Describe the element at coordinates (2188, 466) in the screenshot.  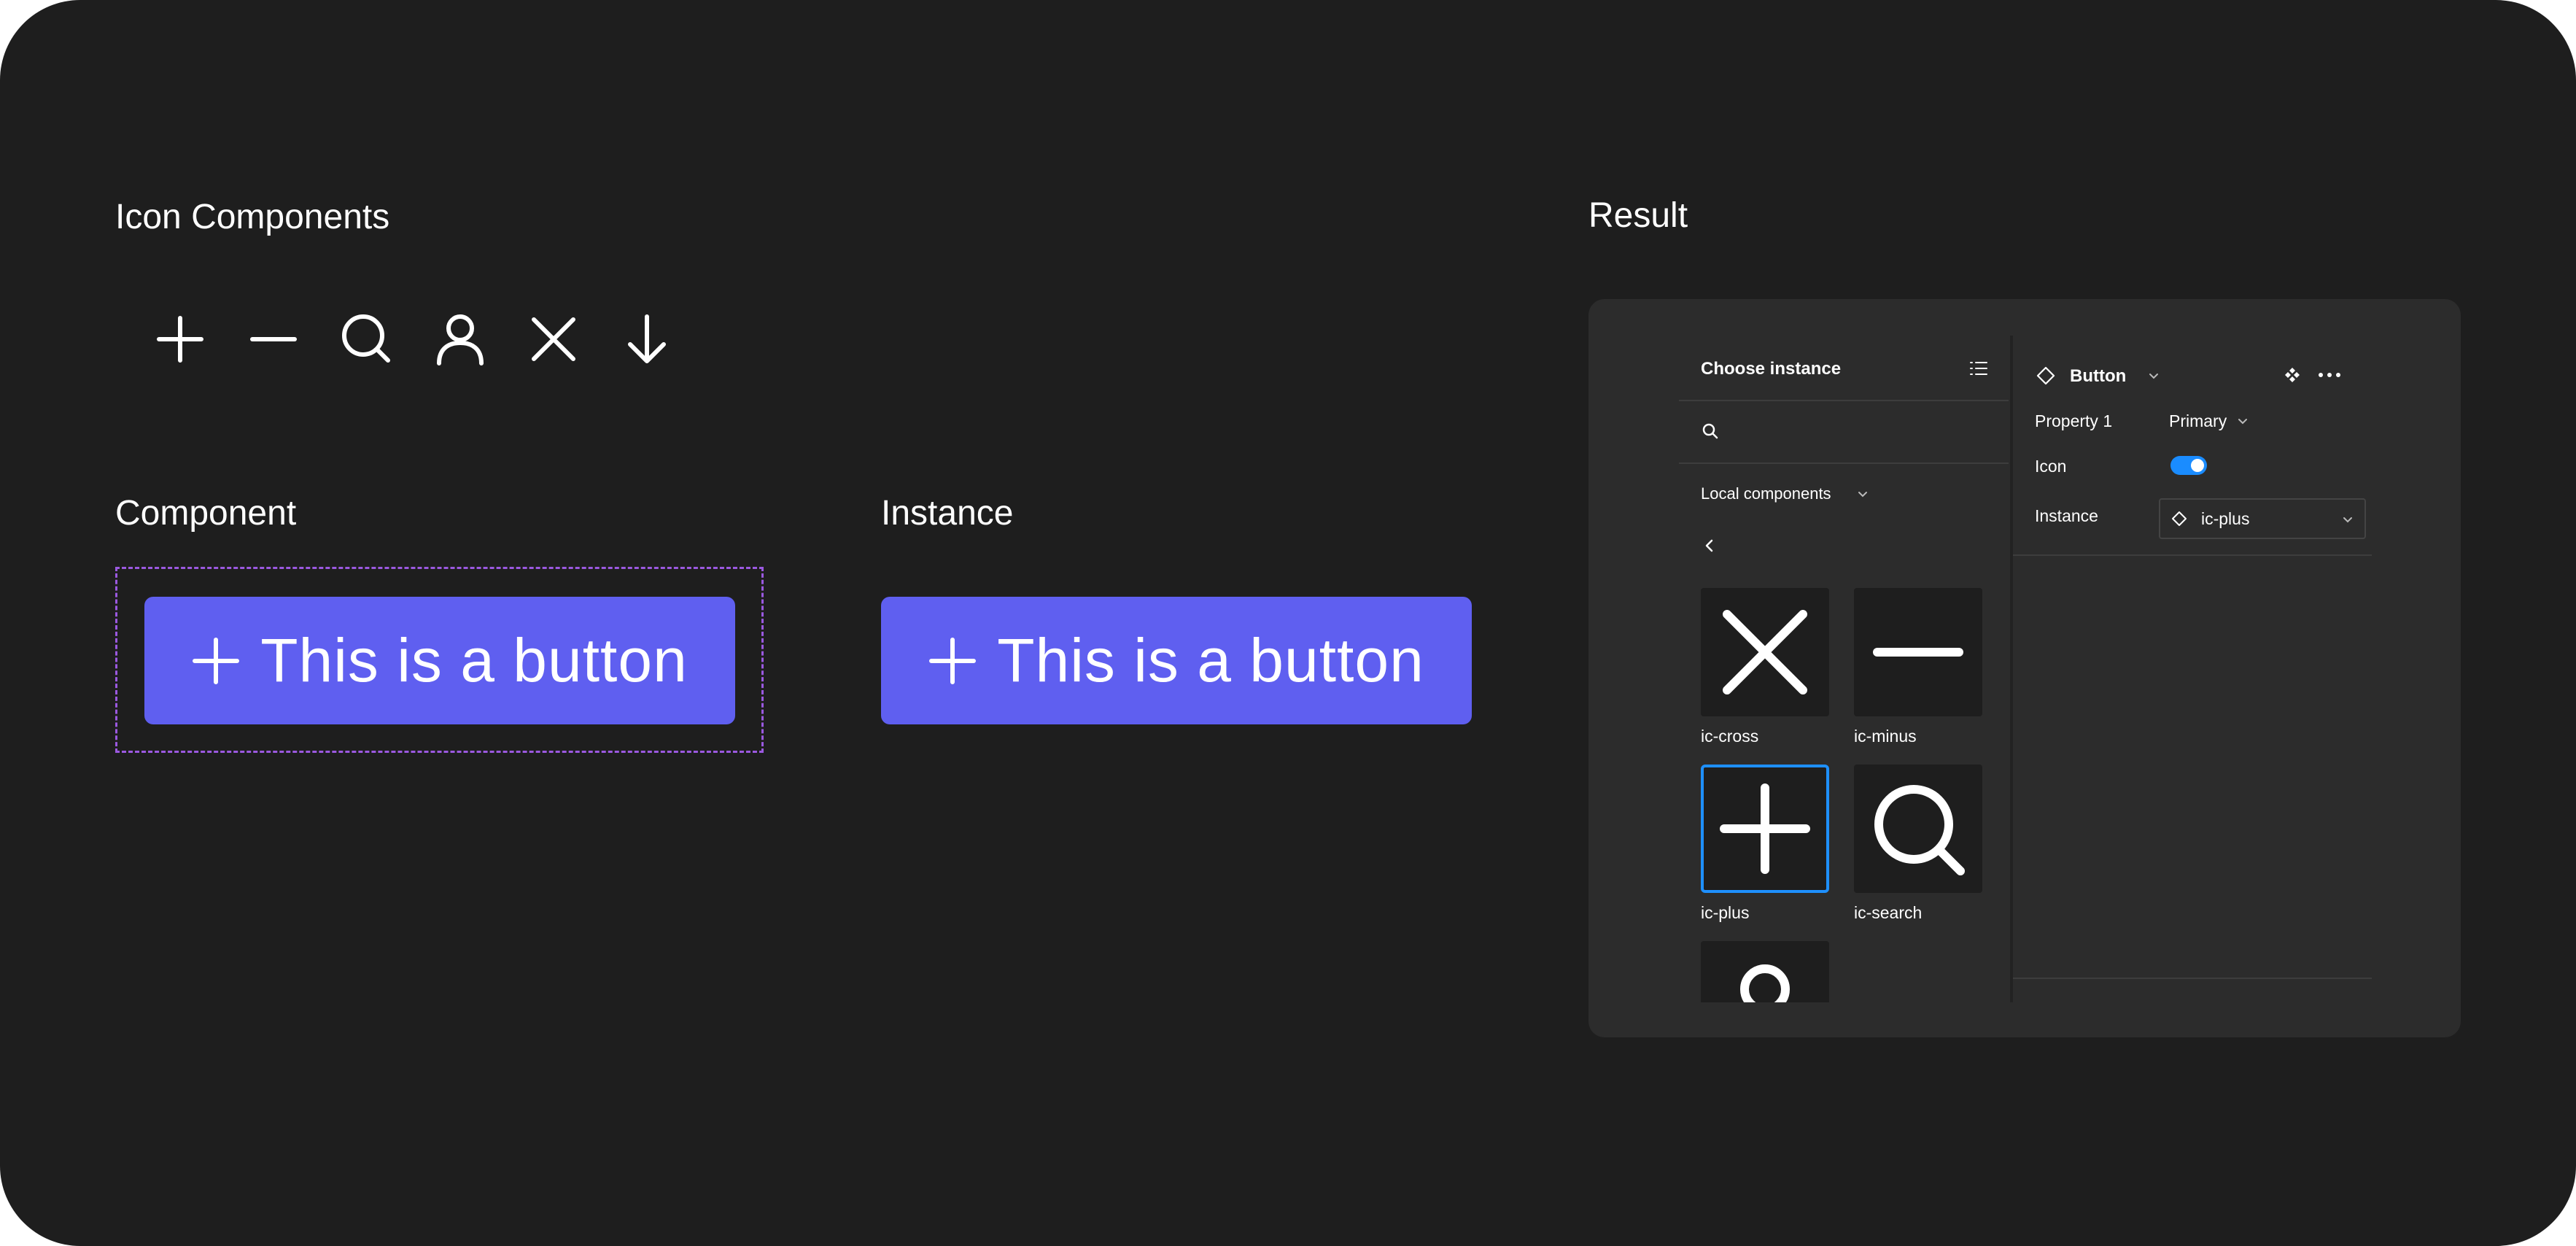
I see `icon-toggle` at that location.